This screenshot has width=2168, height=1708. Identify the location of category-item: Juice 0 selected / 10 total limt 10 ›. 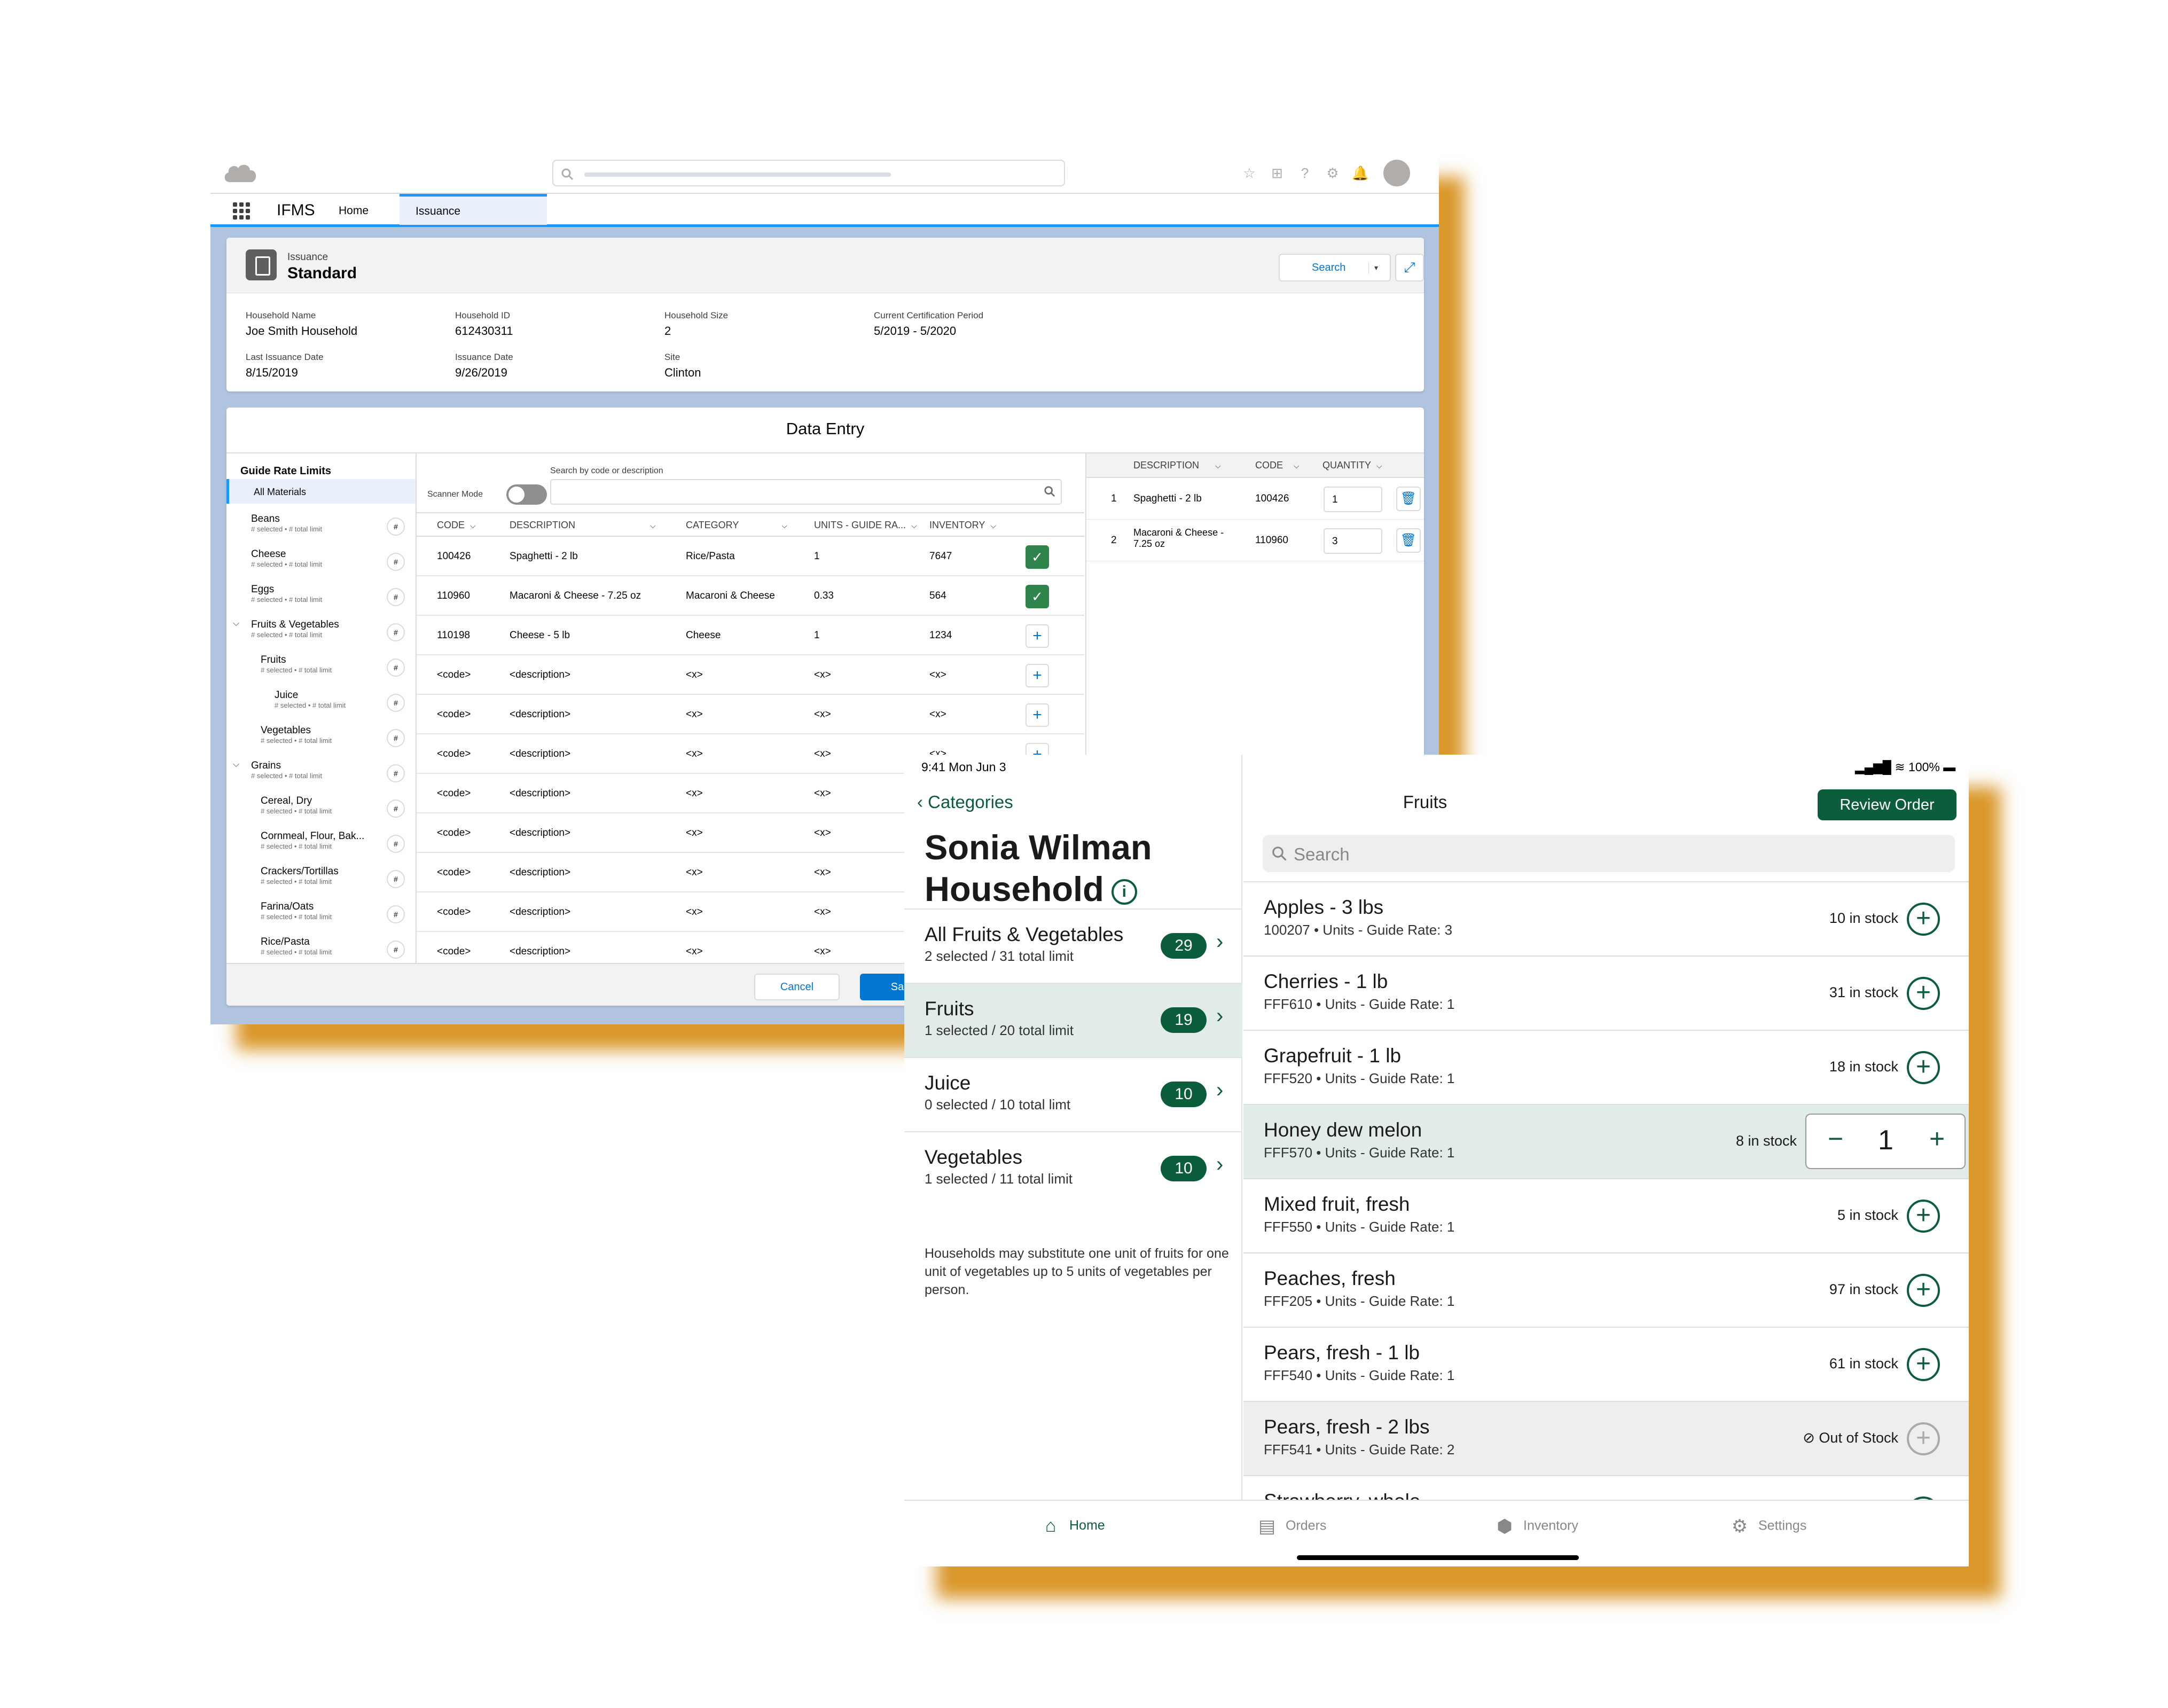
(1073, 1094).